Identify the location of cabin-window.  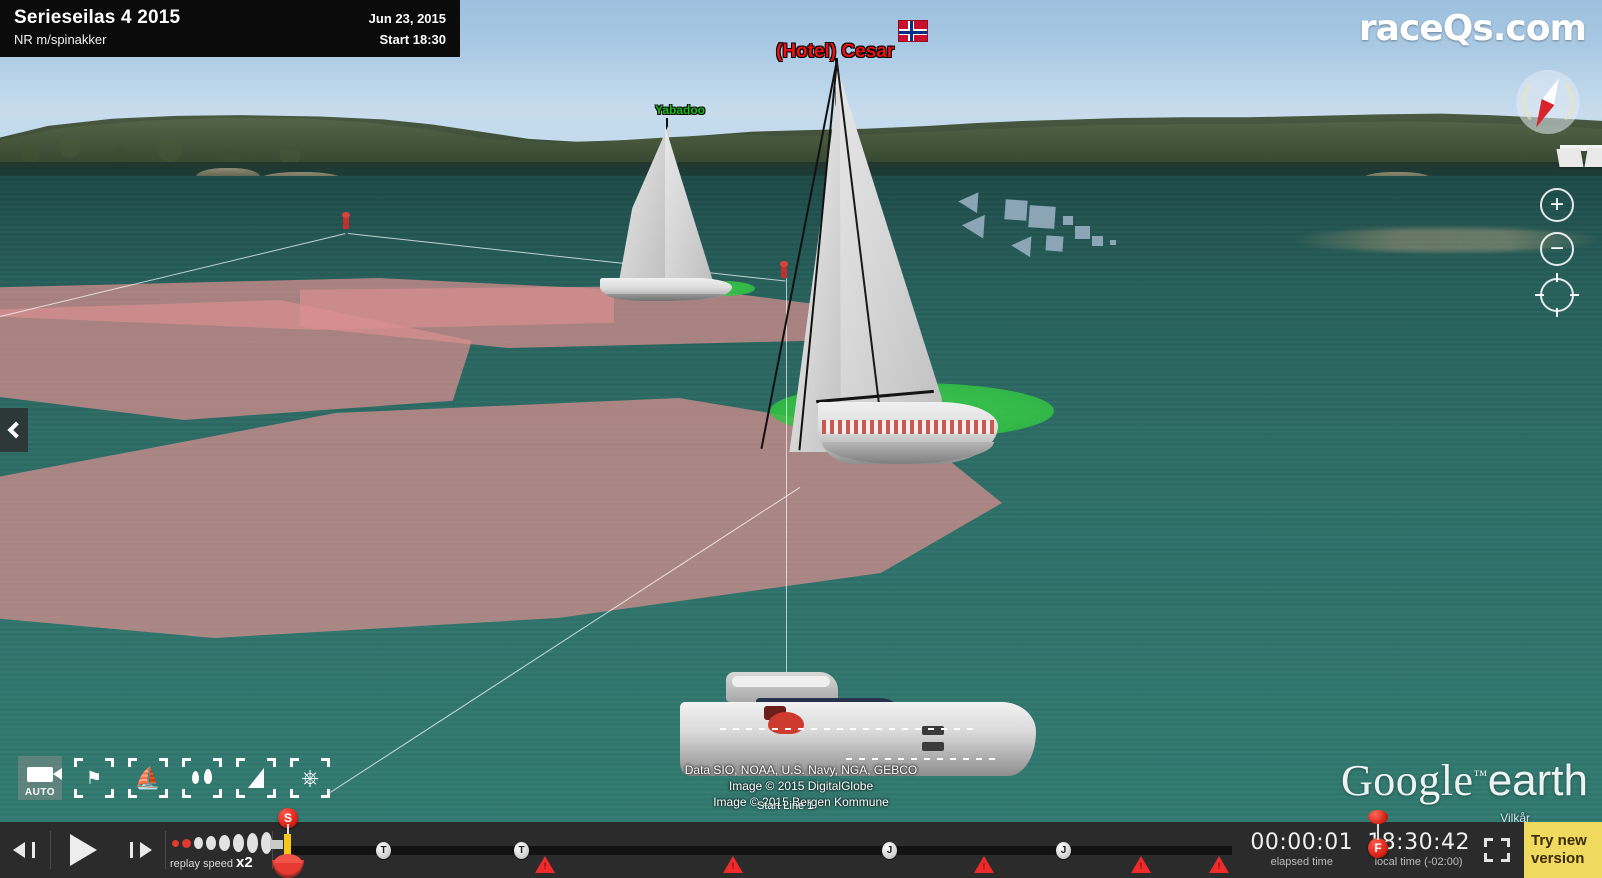
(781, 681).